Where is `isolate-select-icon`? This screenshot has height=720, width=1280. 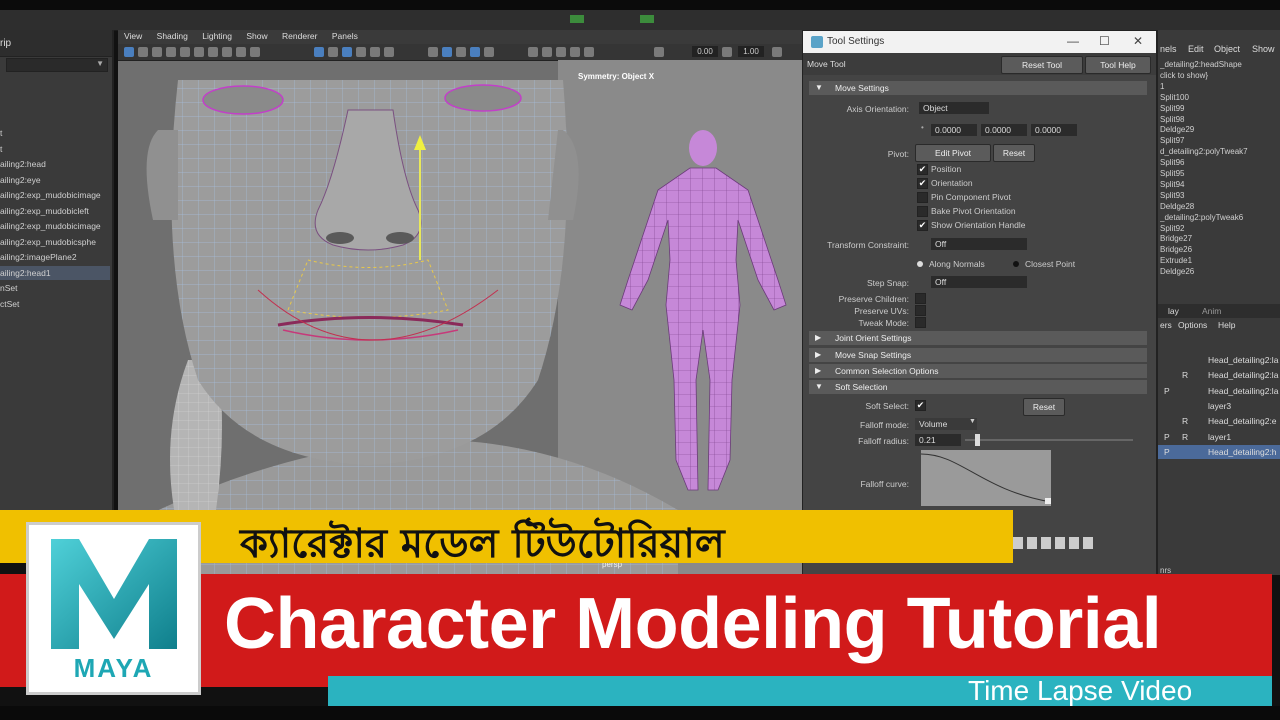
isolate-select-icon is located at coordinates (475, 52).